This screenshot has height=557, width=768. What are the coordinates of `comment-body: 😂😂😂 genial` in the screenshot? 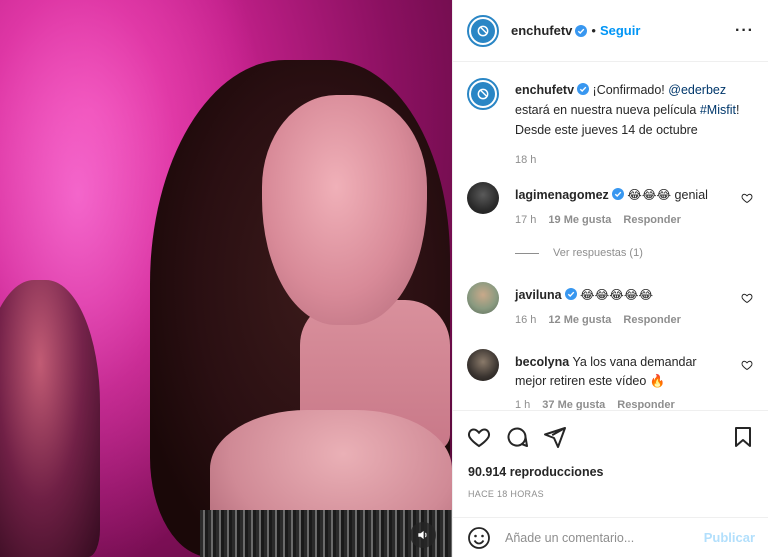 It's located at (667, 195).